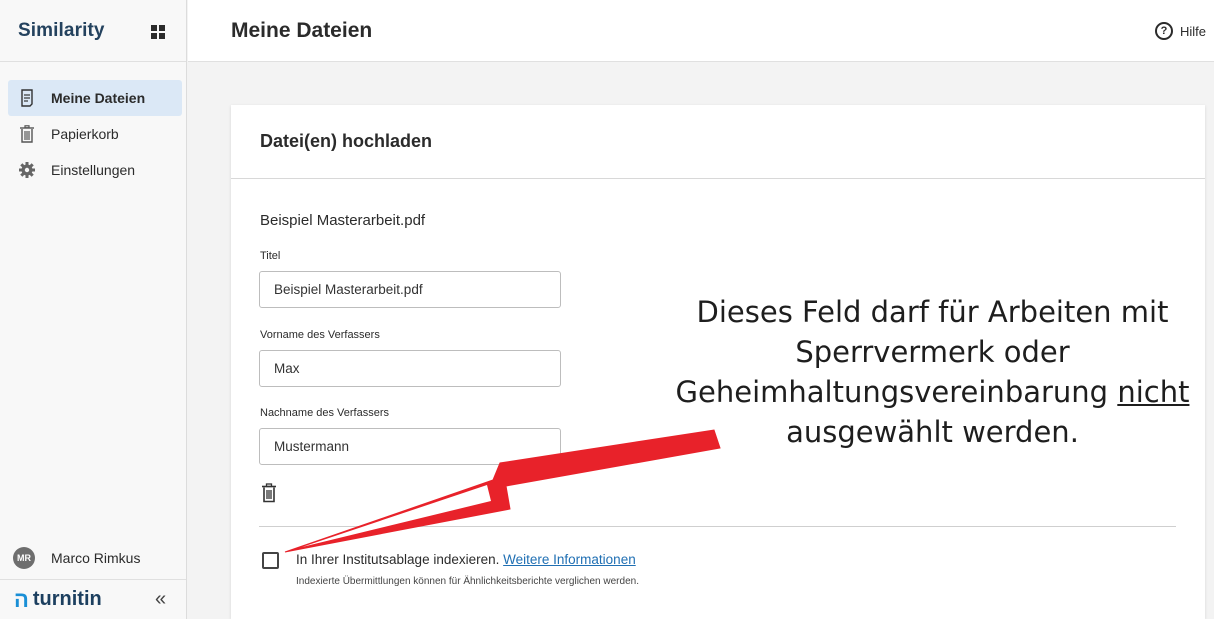  Describe the element at coordinates (24, 558) in the screenshot. I see `avatar: MR` at that location.